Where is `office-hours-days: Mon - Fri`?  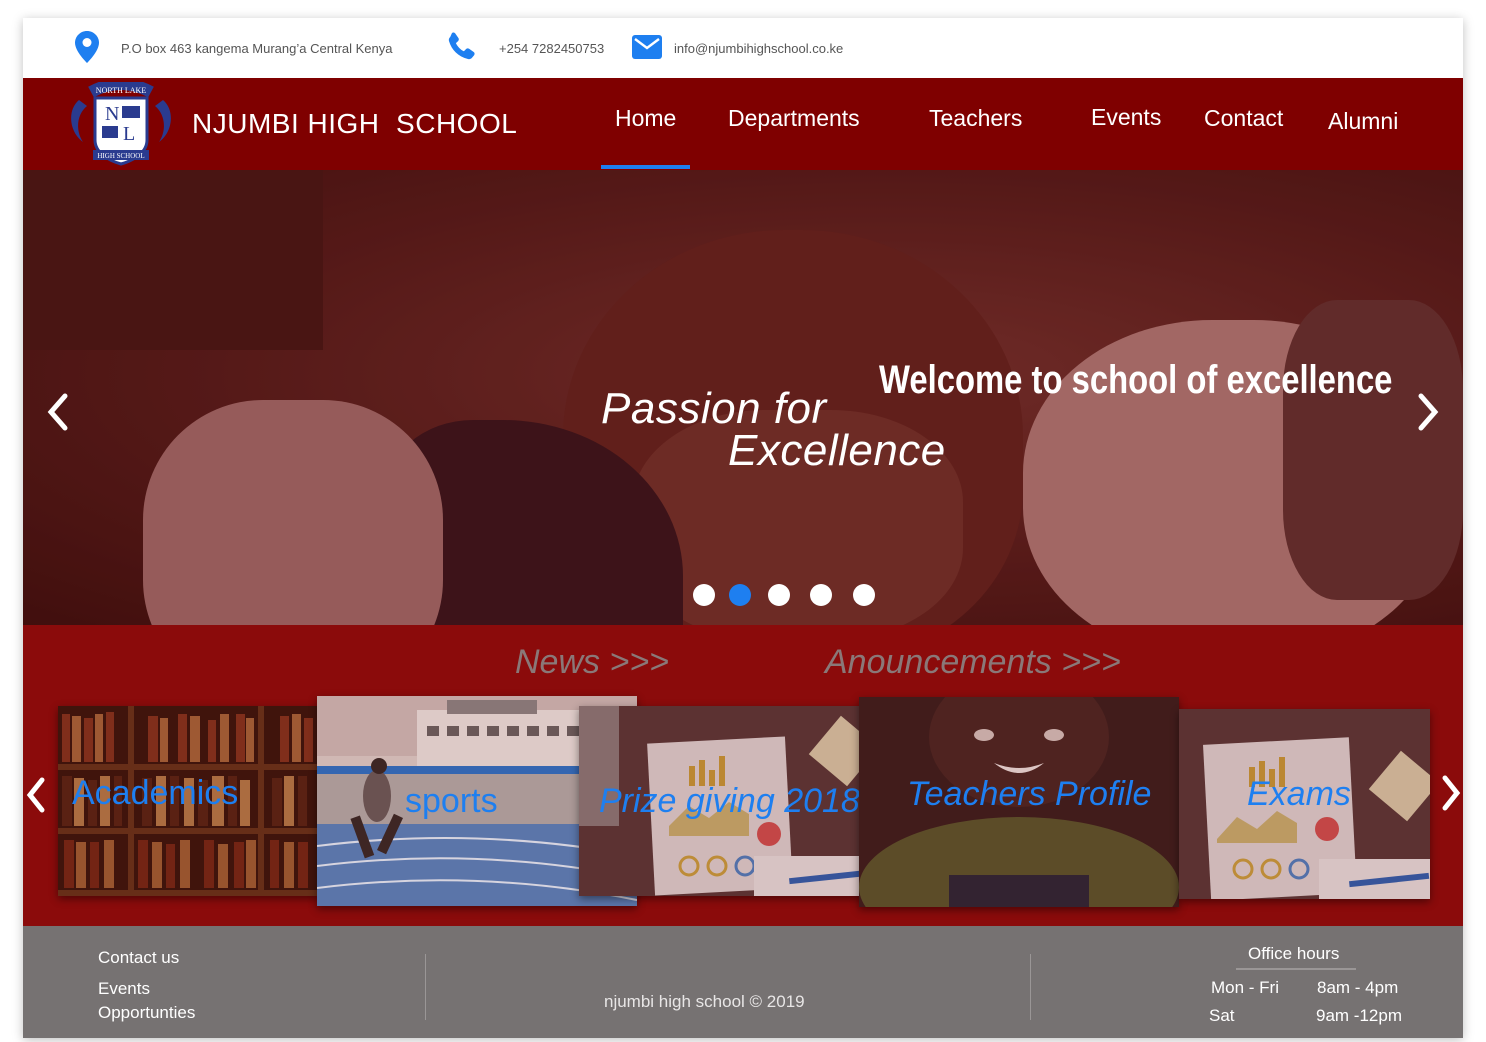 office-hours-days: Mon - Fri is located at coordinates (1245, 987).